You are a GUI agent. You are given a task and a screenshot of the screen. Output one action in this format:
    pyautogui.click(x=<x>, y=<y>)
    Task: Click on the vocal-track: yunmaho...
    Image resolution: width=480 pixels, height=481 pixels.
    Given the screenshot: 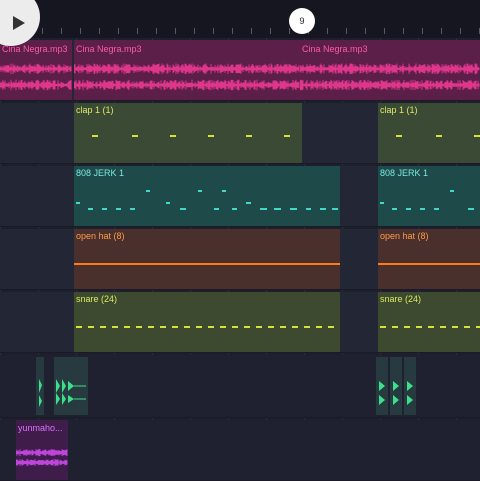 What is the action you would take?
    pyautogui.click(x=240, y=450)
    